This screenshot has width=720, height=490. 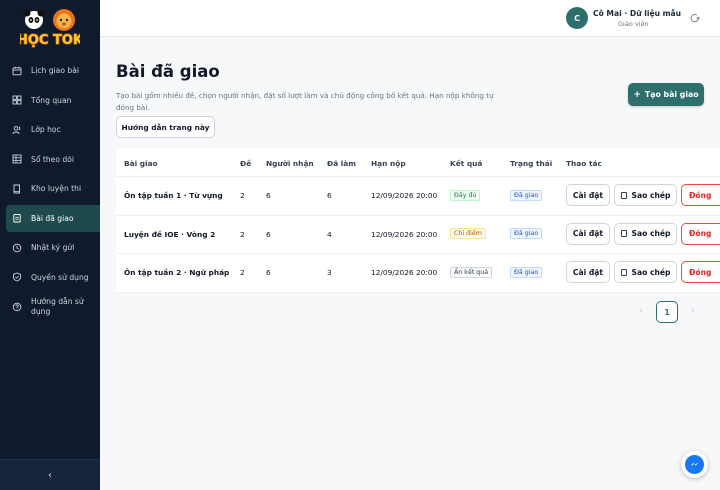 What do you see at coordinates (410, 18) in the screenshot?
I see `topbar: C Cô Mai · Dữ liệu mẫu Giáo viên` at bounding box center [410, 18].